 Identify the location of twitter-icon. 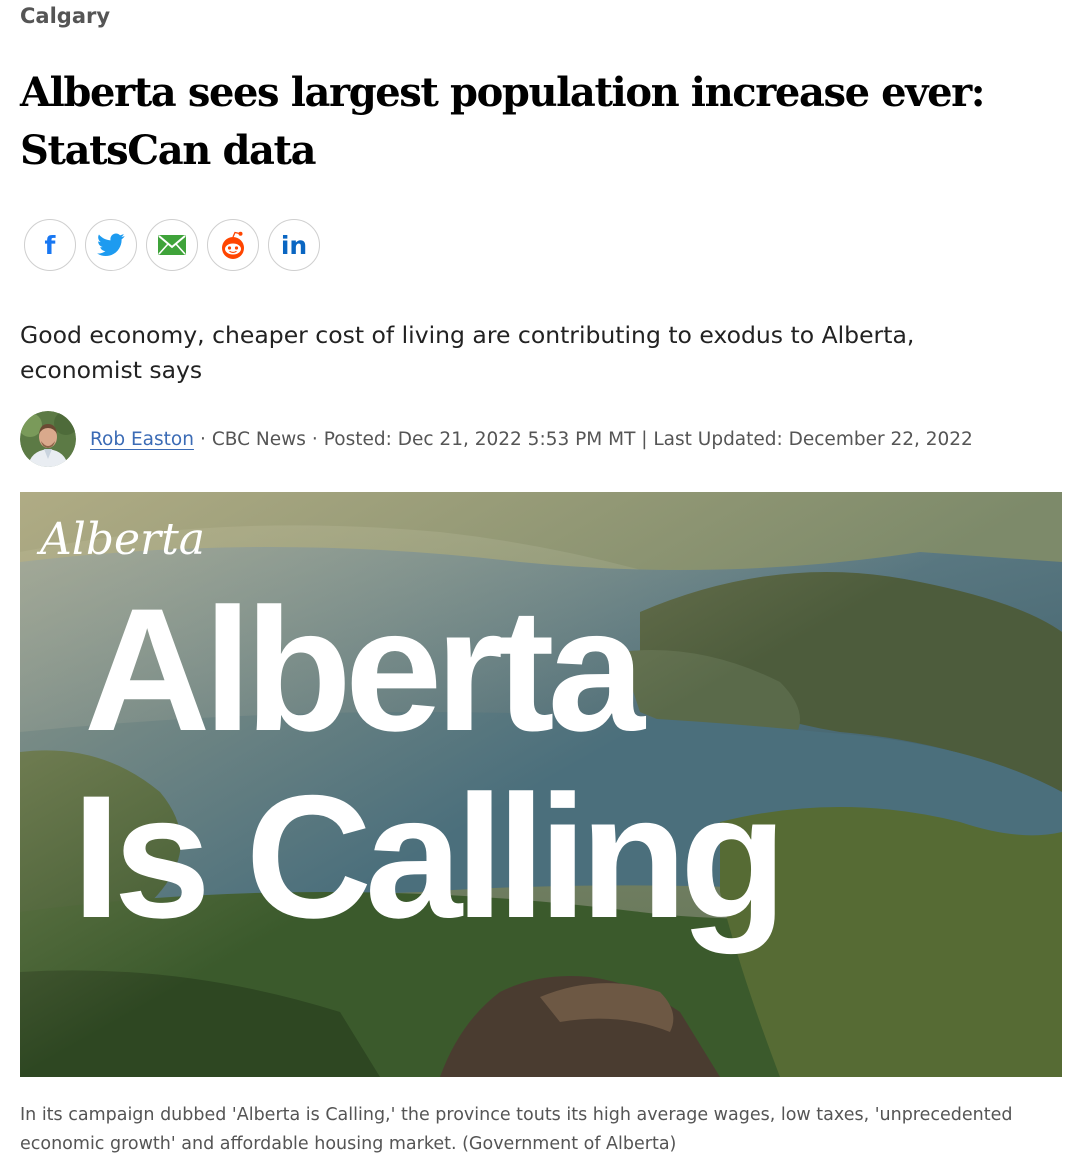
(111, 245).